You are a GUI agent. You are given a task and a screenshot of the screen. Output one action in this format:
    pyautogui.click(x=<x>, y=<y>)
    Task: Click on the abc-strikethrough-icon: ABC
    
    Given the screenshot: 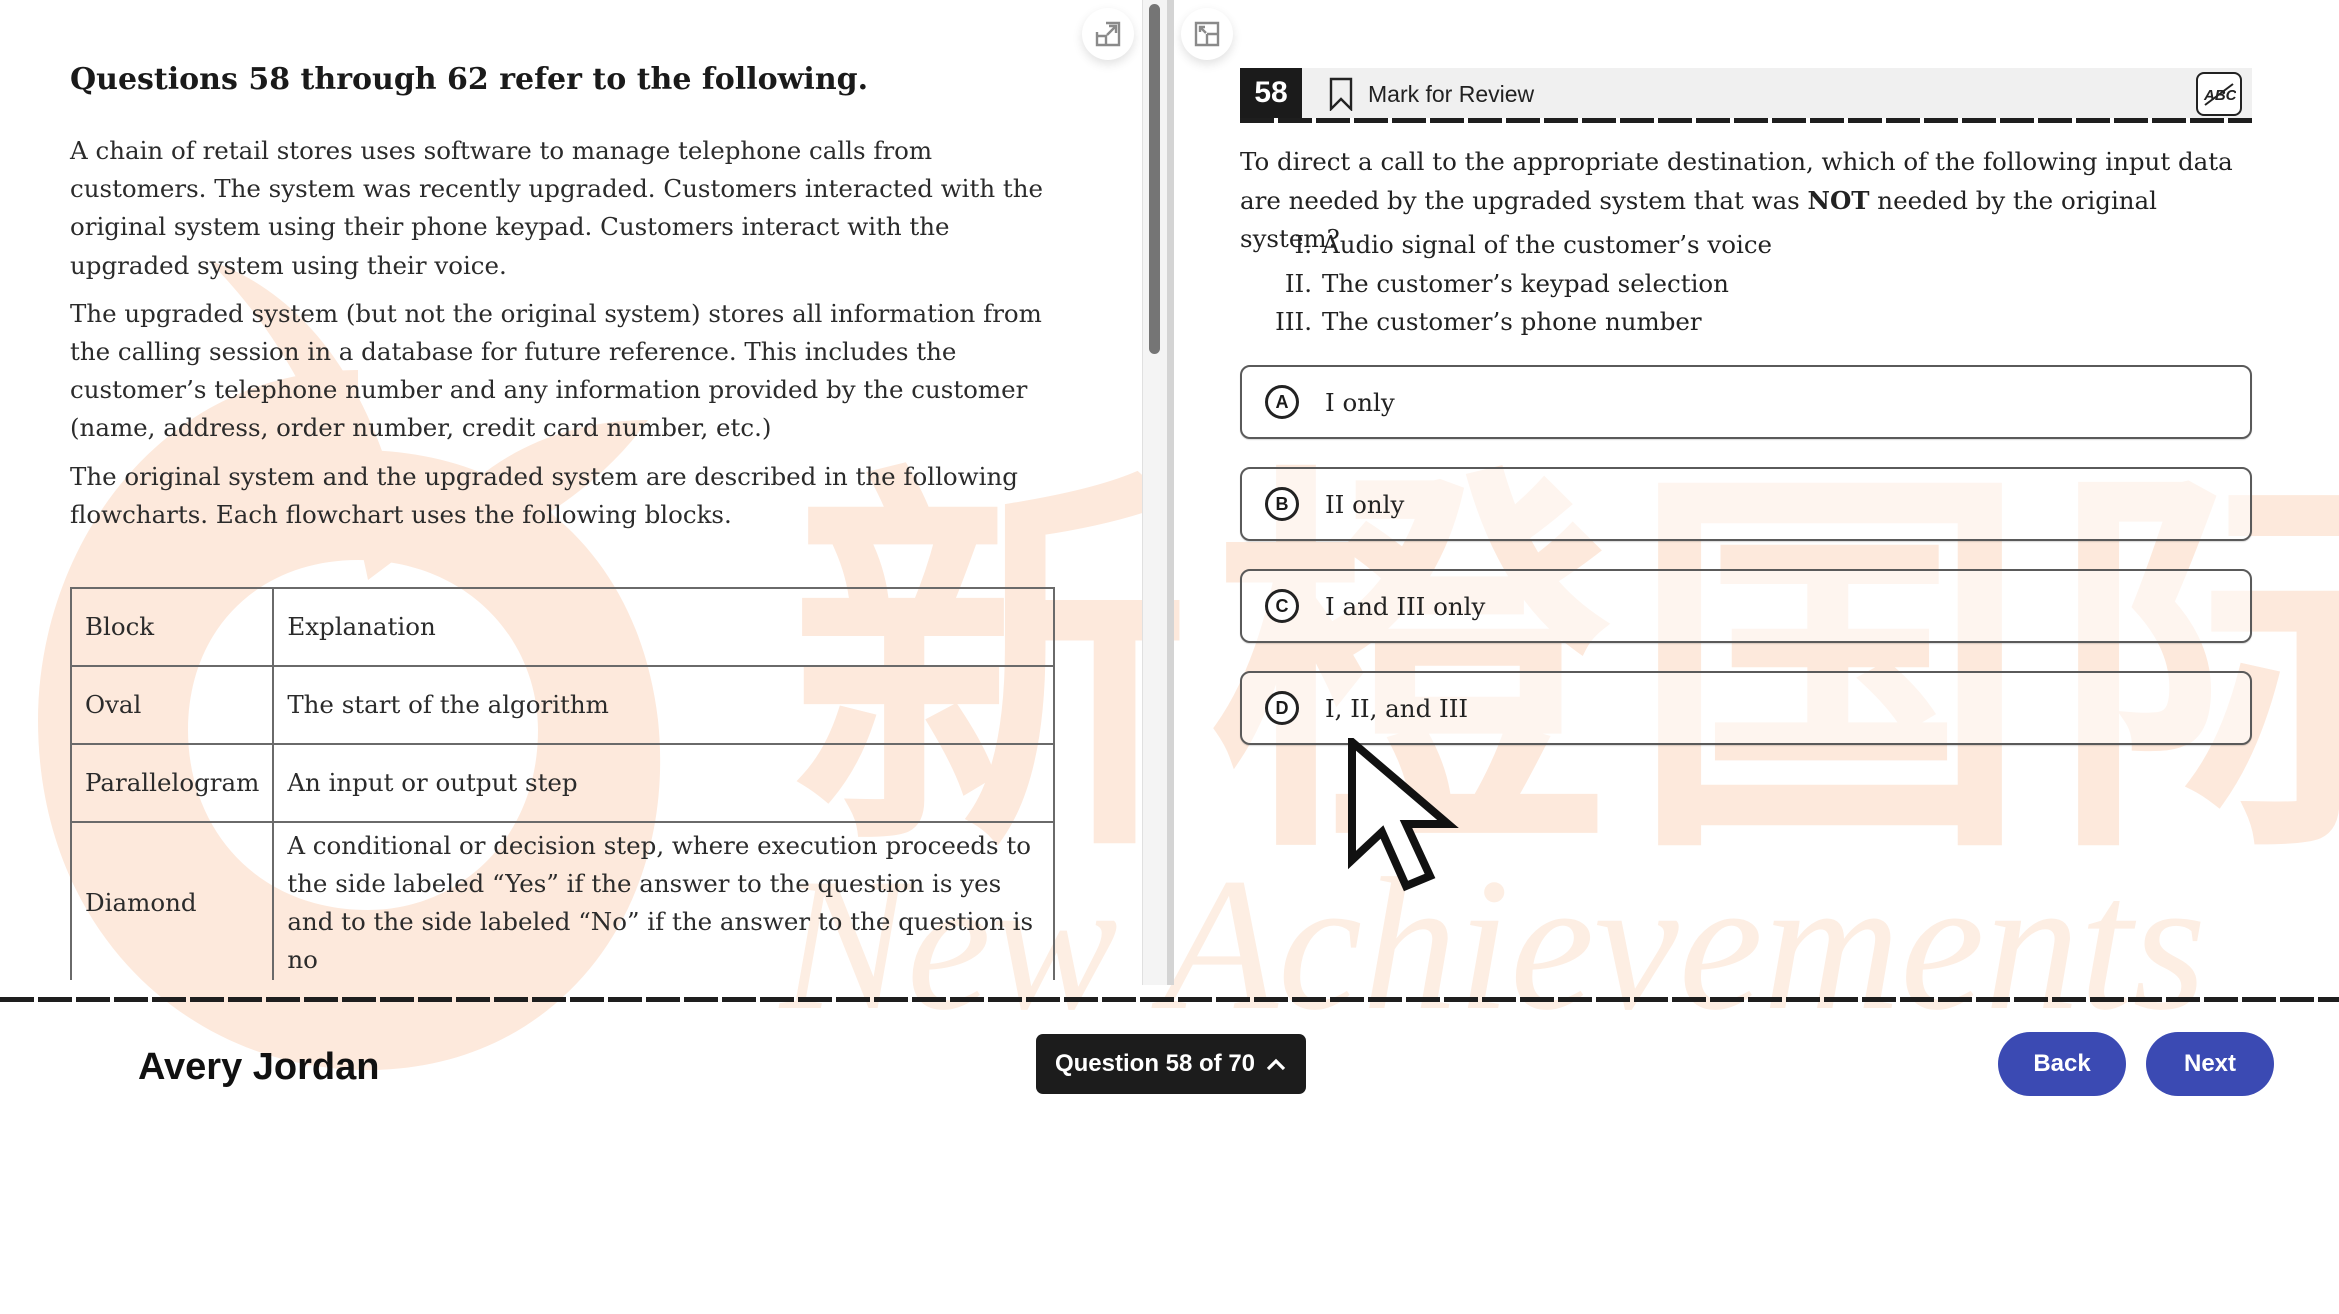 What is the action you would take?
    pyautogui.click(x=2219, y=94)
    